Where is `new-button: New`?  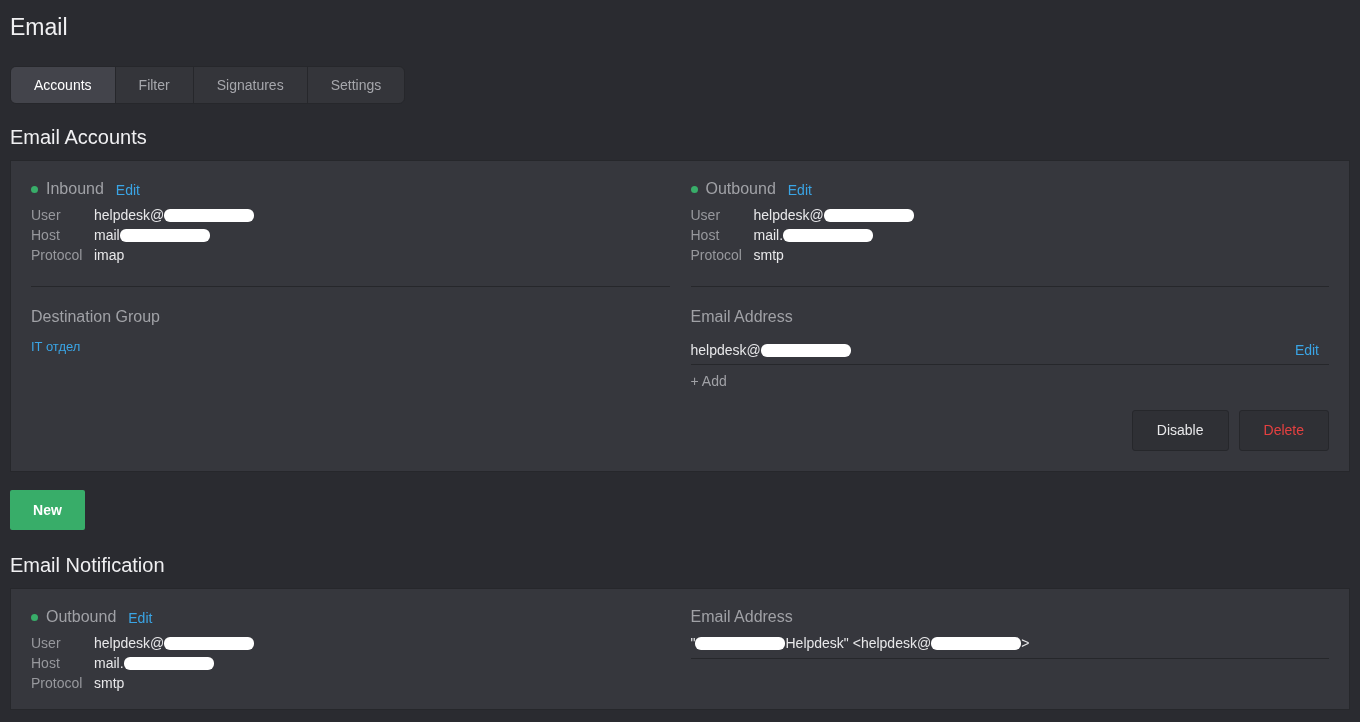 new-button: New is located at coordinates (47, 510).